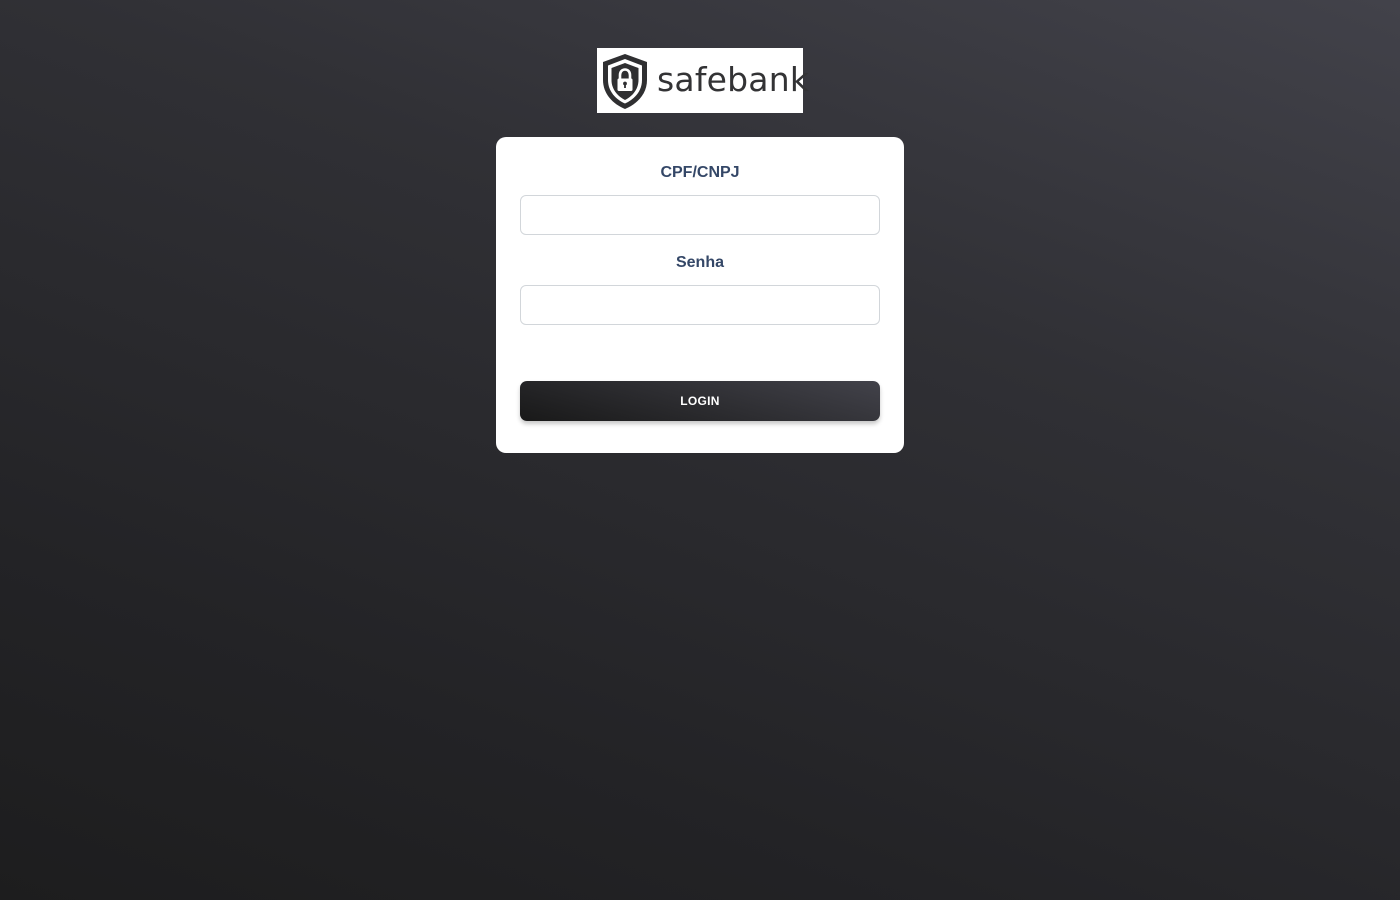  What do you see at coordinates (733, 79) in the screenshot?
I see `logo-text: safebank` at bounding box center [733, 79].